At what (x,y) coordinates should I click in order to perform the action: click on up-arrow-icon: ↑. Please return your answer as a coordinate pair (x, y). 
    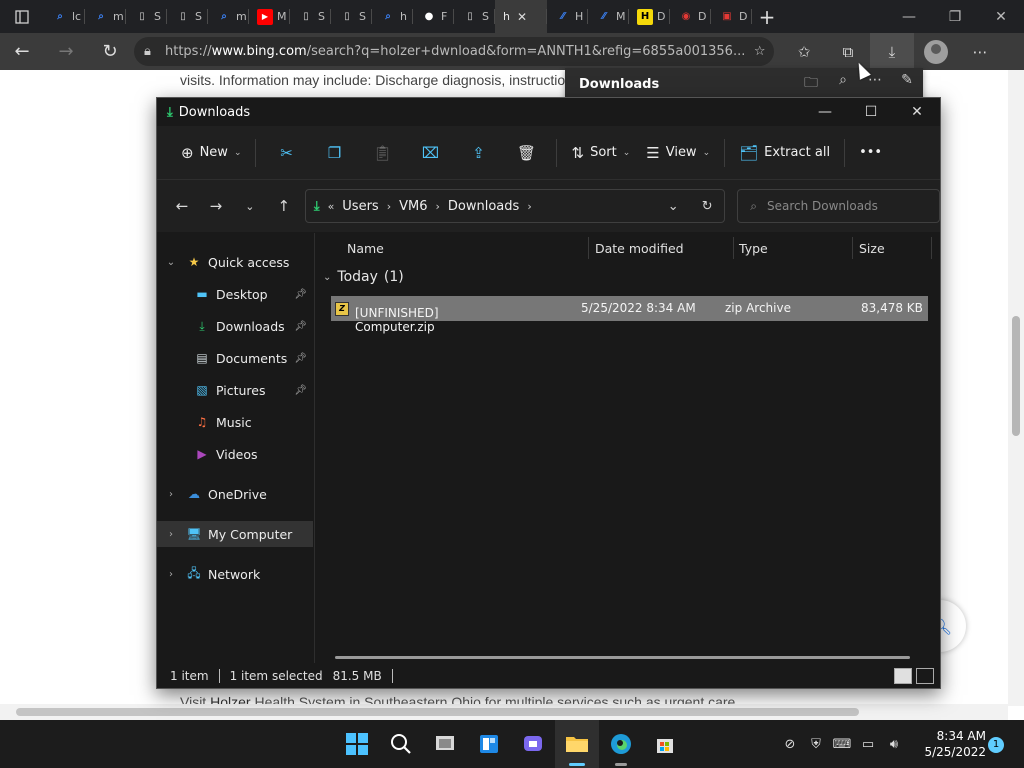
    Looking at the image, I should click on (284, 206).